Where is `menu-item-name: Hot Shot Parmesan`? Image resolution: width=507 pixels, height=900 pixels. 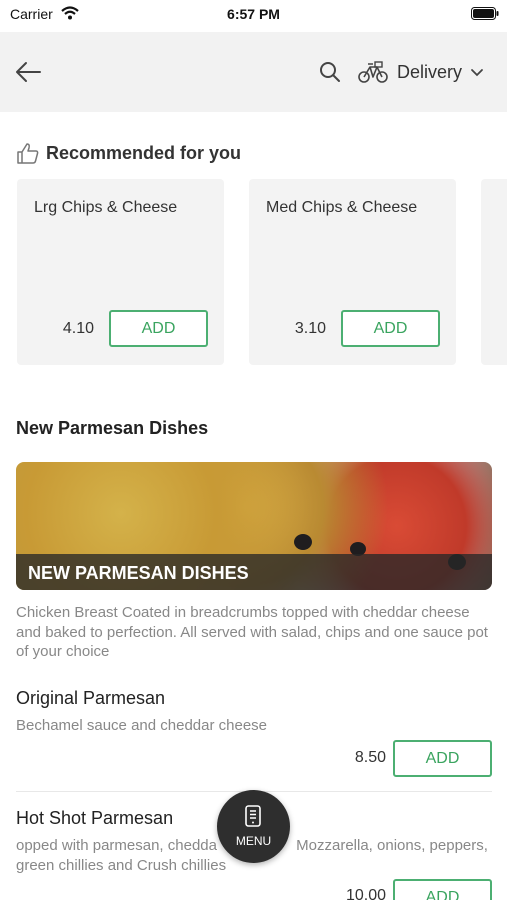
menu-item-name: Hot Shot Parmesan is located at coordinates (94, 818).